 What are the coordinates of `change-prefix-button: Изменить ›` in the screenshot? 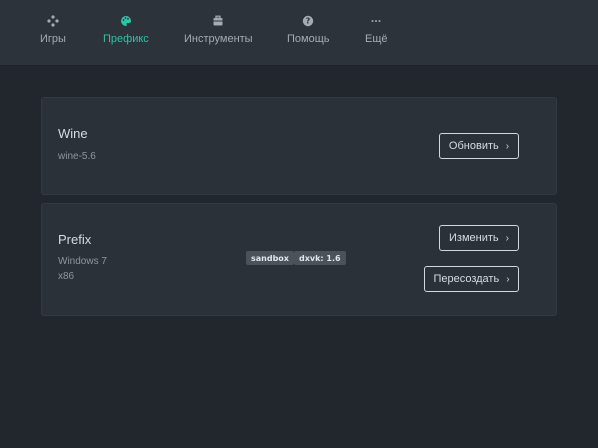 It's located at (479, 238).